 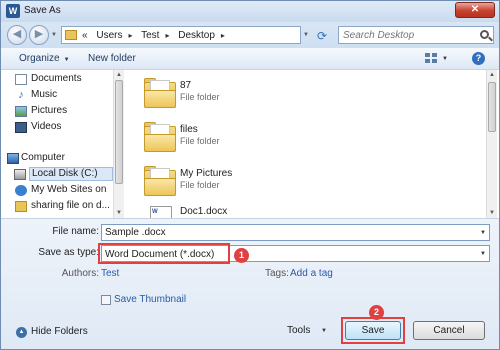 What do you see at coordinates (109, 35) in the screenshot?
I see `breadcrumb-users: Users` at bounding box center [109, 35].